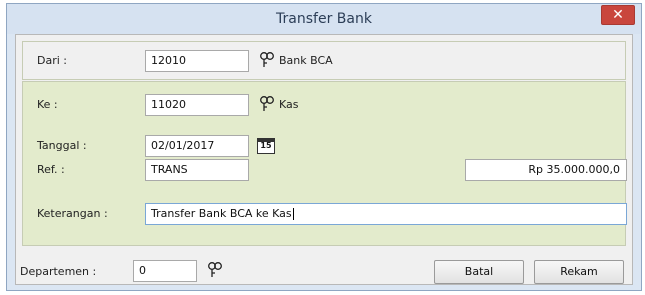 This screenshot has height=295, width=645. I want to click on calendar-icon: 15, so click(266, 146).